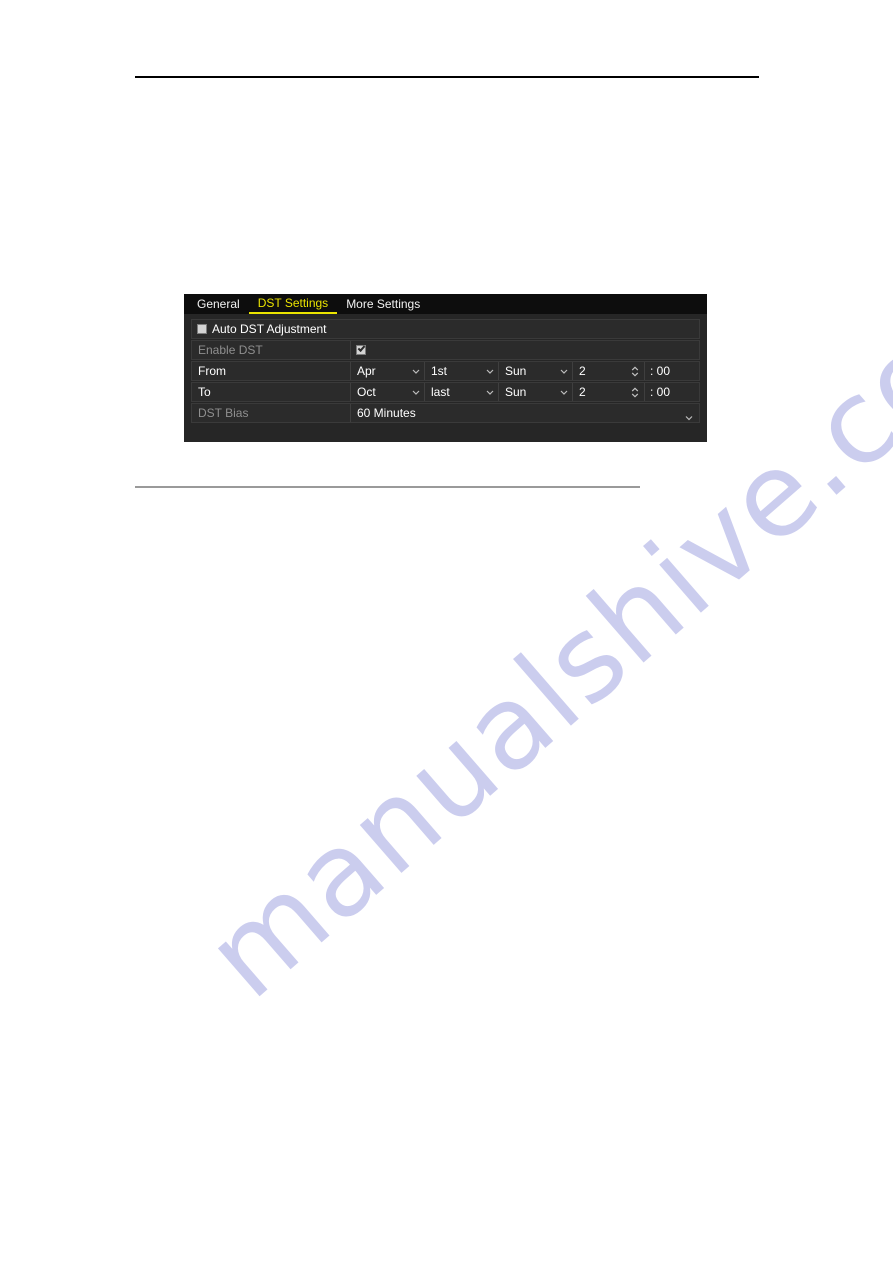 Image resolution: width=893 pixels, height=1263 pixels. I want to click on dst-bias-row: DST Bias 60 Minutes, so click(445, 413).